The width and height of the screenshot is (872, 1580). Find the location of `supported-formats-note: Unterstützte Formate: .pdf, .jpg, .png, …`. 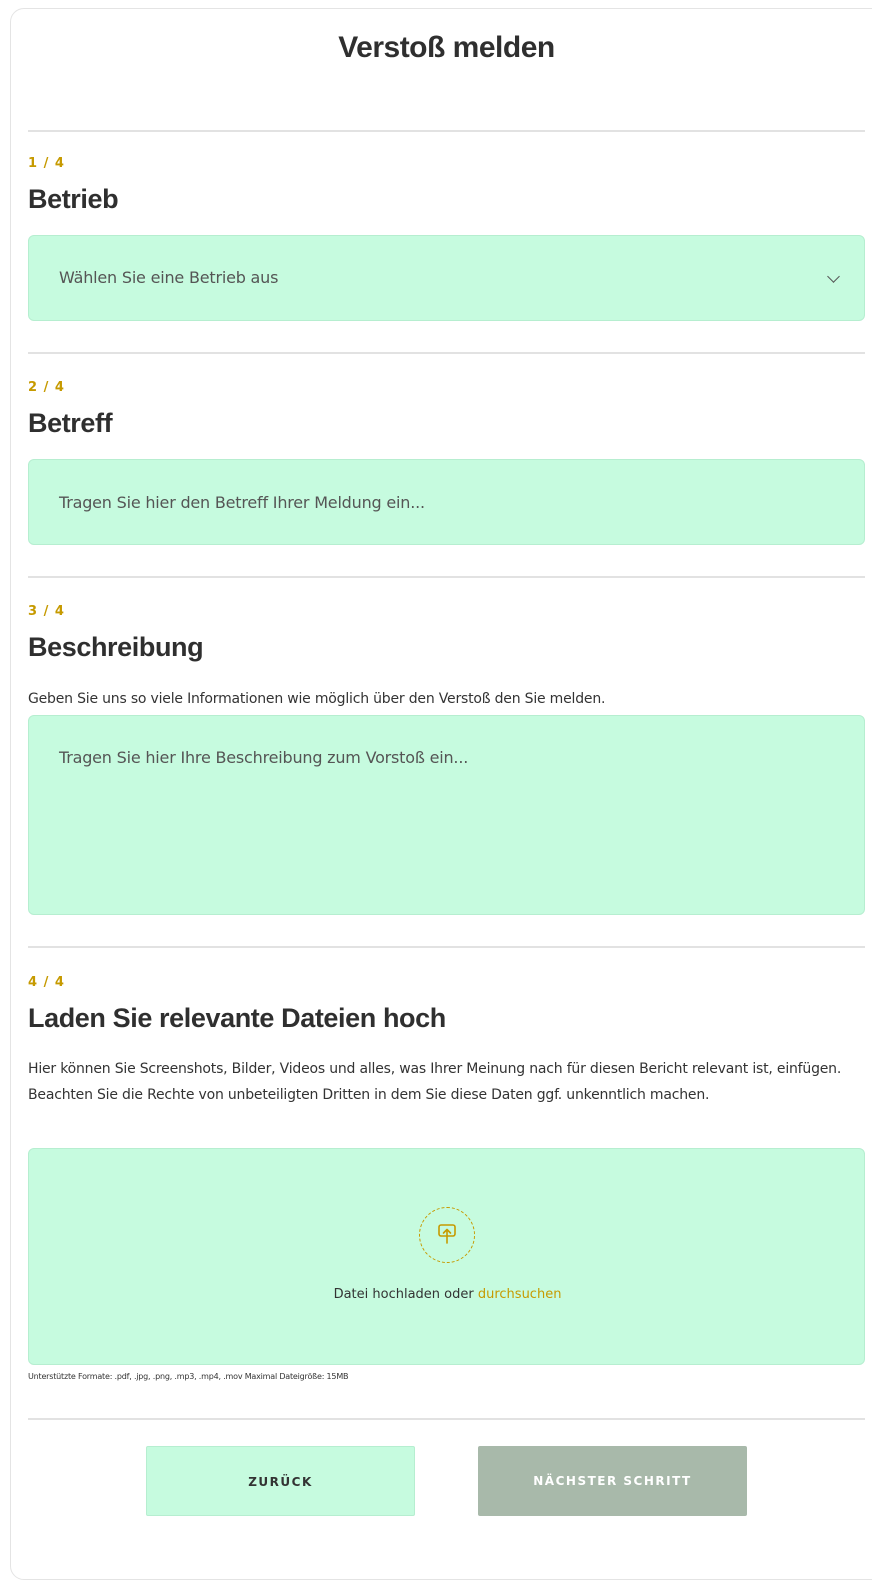

supported-formats-note: Unterstützte Formate: .pdf, .jpg, .png, … is located at coordinates (188, 1376).